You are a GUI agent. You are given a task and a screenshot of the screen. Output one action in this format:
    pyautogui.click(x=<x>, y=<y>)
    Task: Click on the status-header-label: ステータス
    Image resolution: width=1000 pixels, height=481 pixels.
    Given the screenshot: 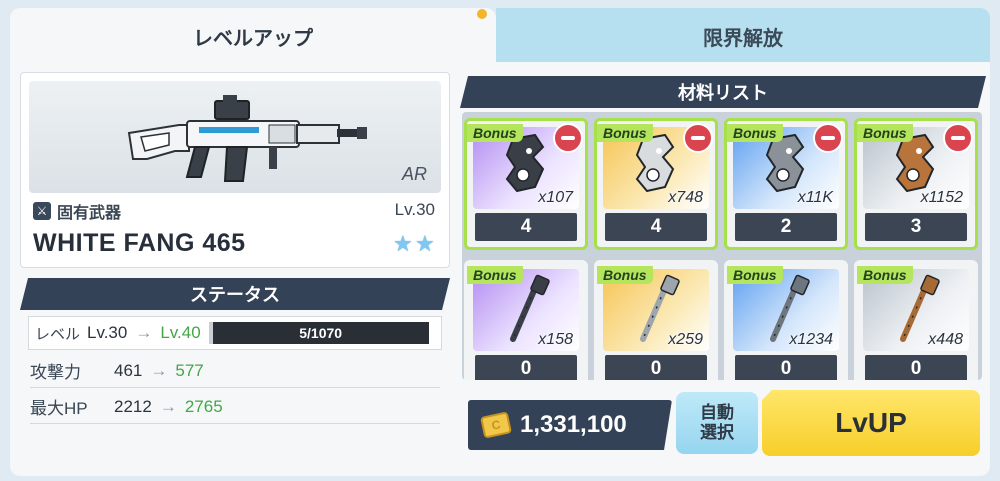 What is the action you would take?
    pyautogui.click(x=235, y=295)
    